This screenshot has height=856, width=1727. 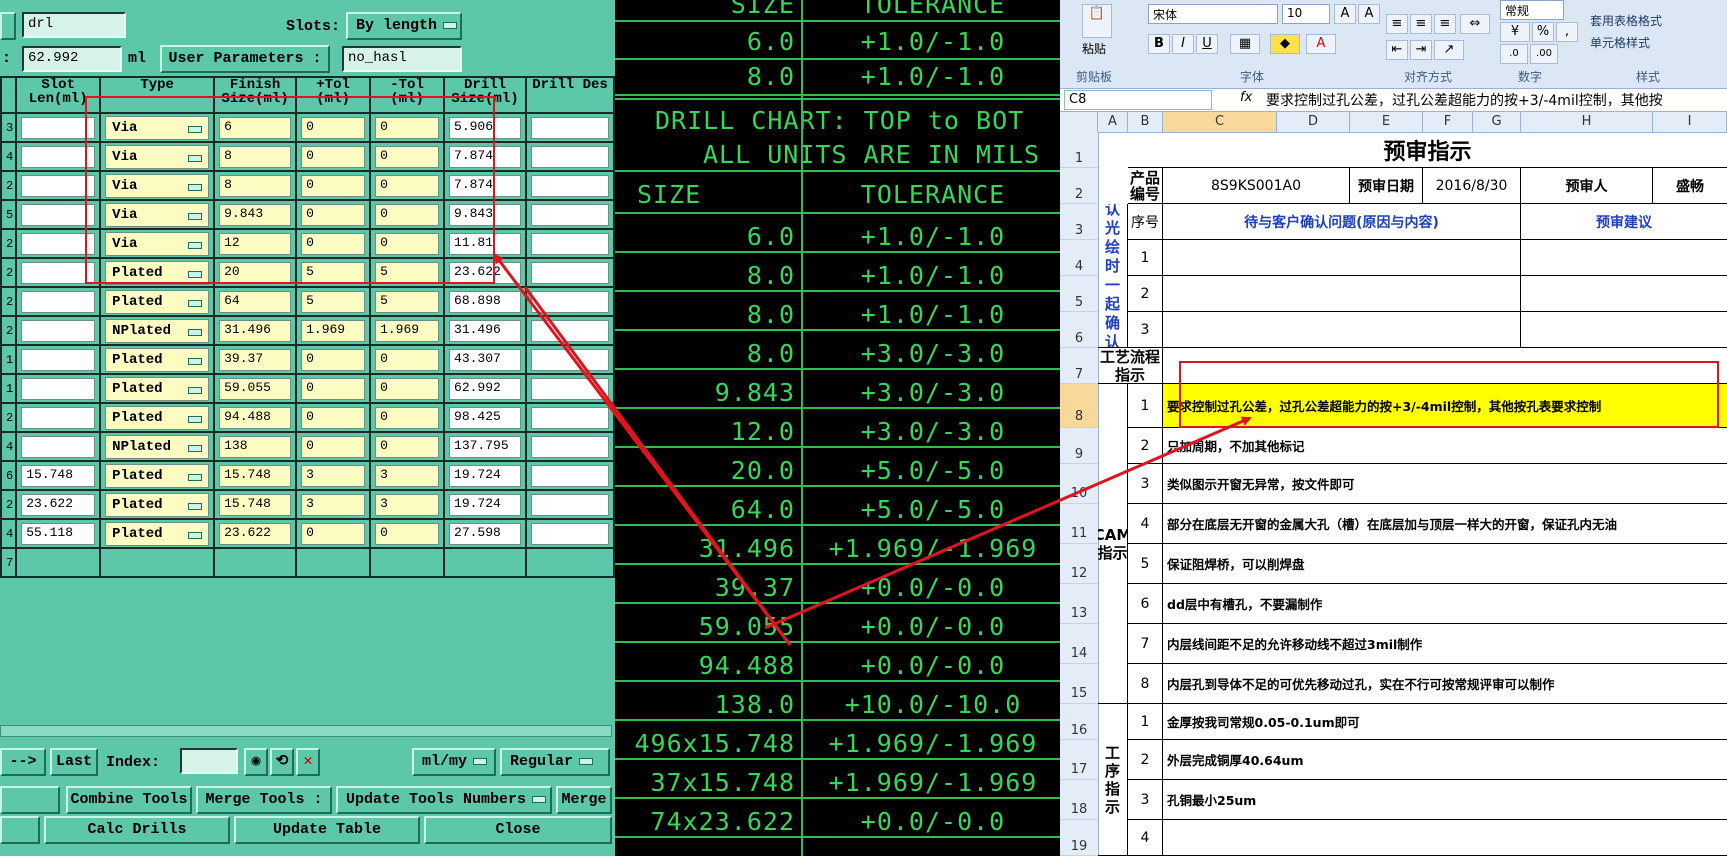 I want to click on column-header: A, so click(x=1113, y=122).